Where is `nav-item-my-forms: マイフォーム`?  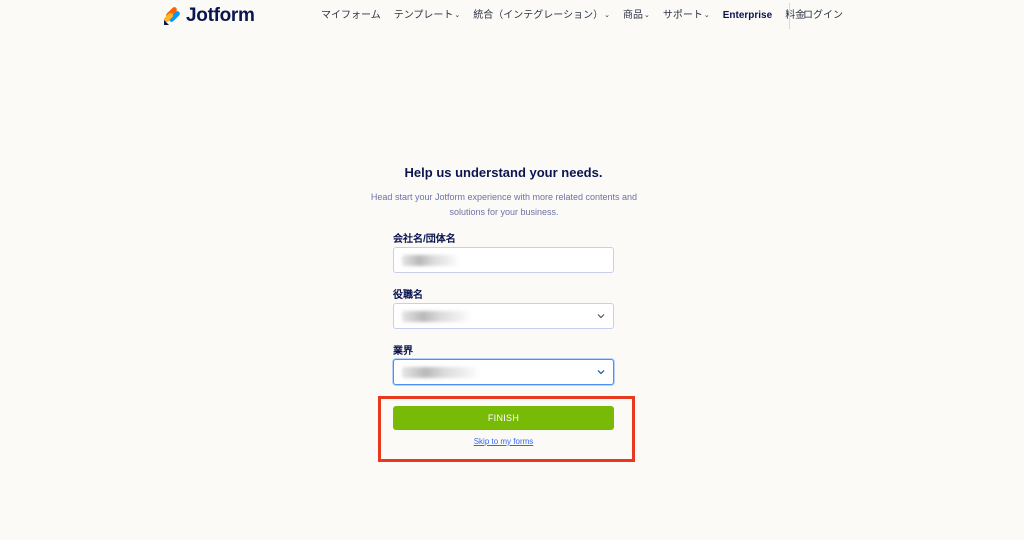
nav-item-my-forms: マイフォーム is located at coordinates (351, 16).